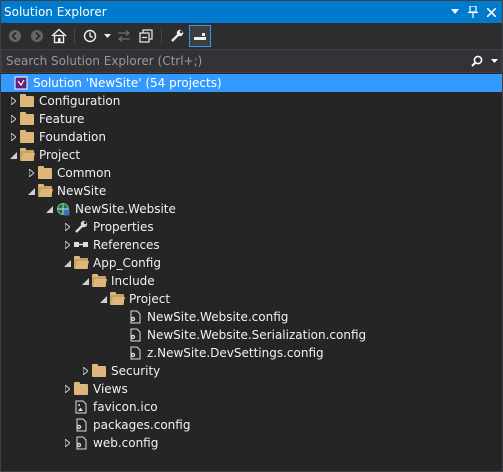 Image resolution: width=503 pixels, height=472 pixels. Describe the element at coordinates (251, 389) in the screenshot. I see `tree-item-views: Views` at that location.